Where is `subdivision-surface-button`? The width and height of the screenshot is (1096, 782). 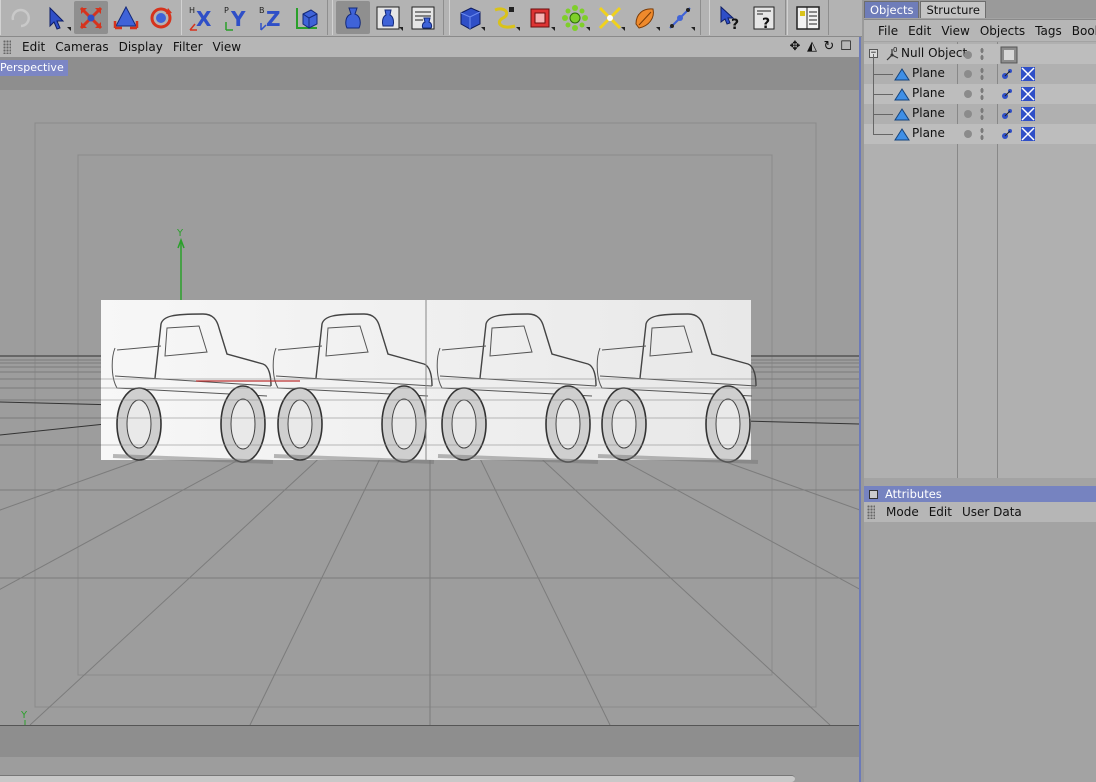
subdivision-surface-button is located at coordinates (540, 17).